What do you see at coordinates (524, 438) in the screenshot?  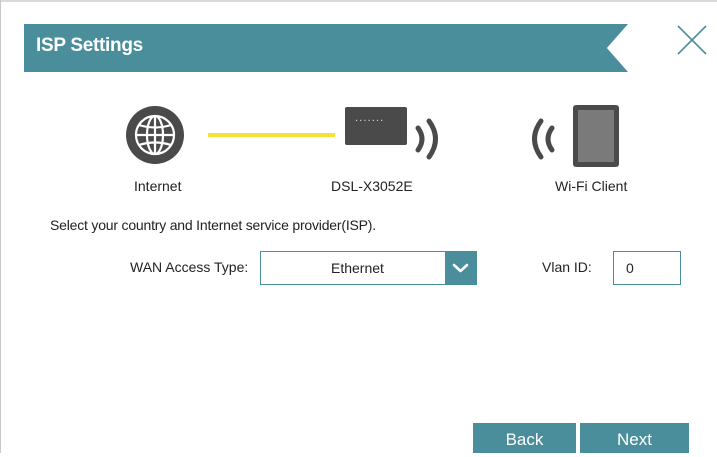 I see `back-button: Back` at bounding box center [524, 438].